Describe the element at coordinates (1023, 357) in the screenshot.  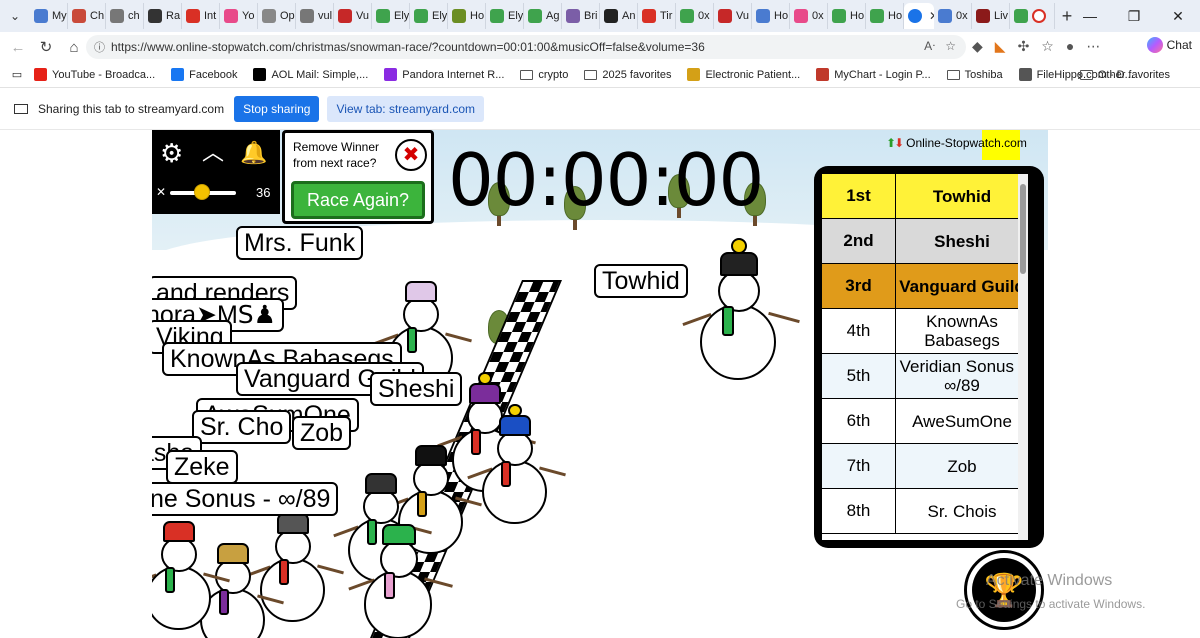
I see `results-scrollbar` at that location.